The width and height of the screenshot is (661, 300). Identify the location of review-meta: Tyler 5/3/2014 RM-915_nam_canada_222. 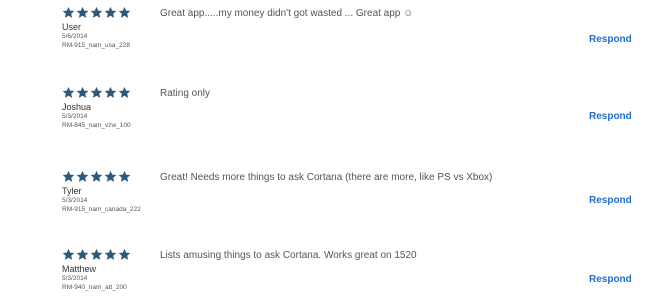
(117, 189).